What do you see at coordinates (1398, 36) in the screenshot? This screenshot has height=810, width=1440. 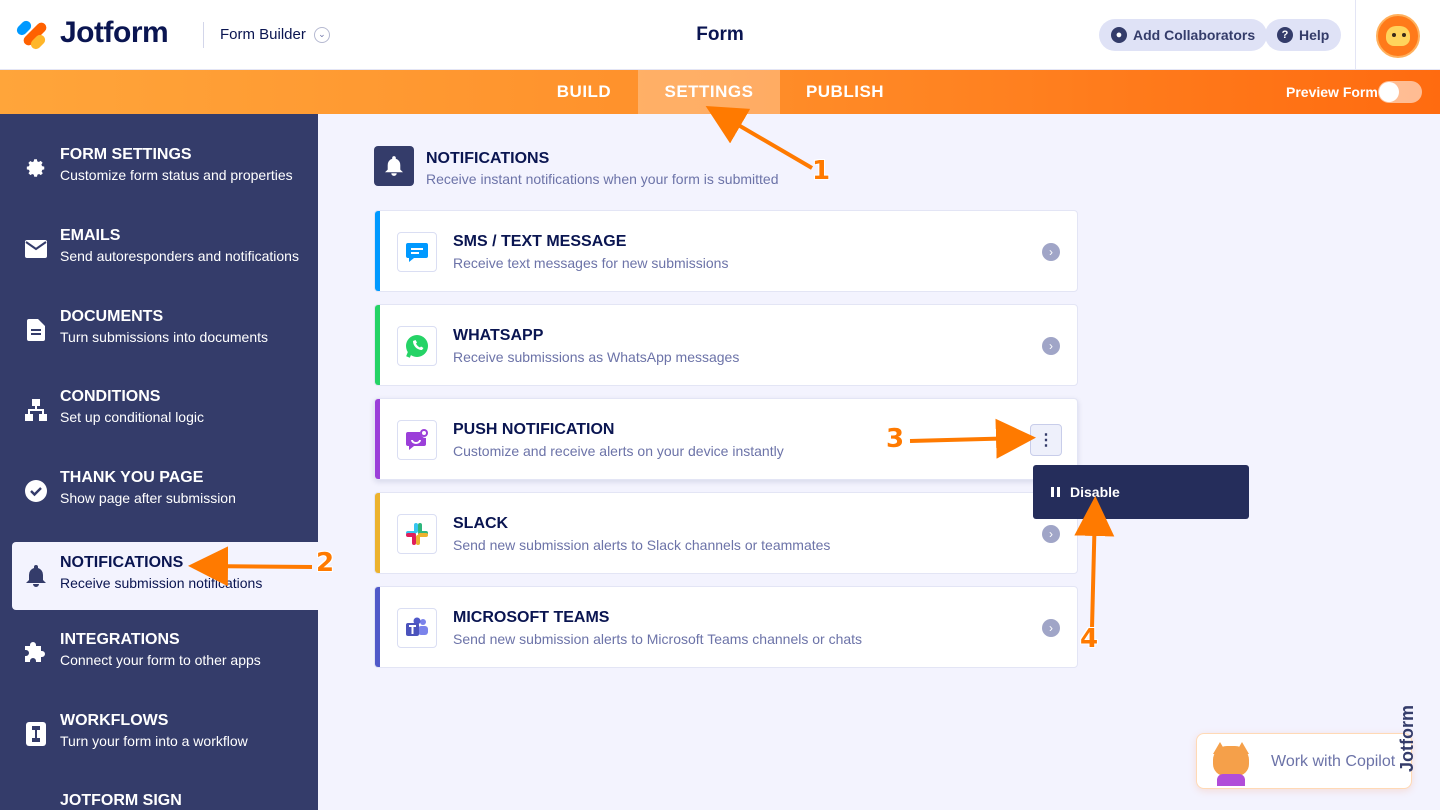 I see `avatar` at bounding box center [1398, 36].